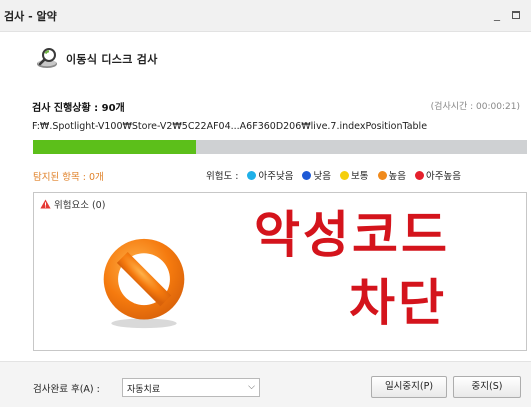  What do you see at coordinates (360, 176) in the screenshot?
I see `risk-level-label: 보통` at bounding box center [360, 176].